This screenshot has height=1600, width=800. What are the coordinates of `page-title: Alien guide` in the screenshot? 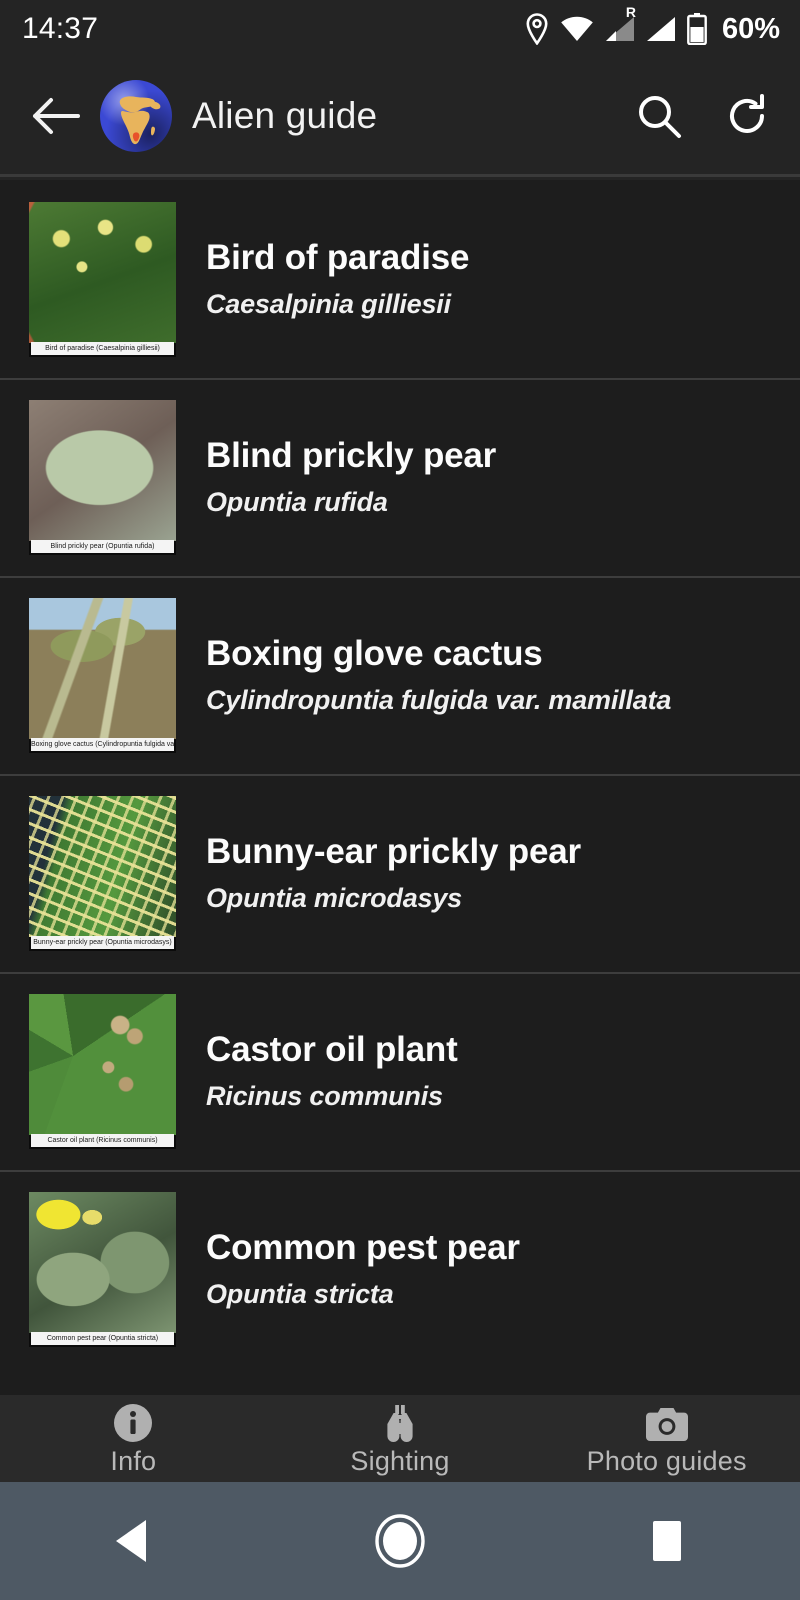 It's located at (285, 115).